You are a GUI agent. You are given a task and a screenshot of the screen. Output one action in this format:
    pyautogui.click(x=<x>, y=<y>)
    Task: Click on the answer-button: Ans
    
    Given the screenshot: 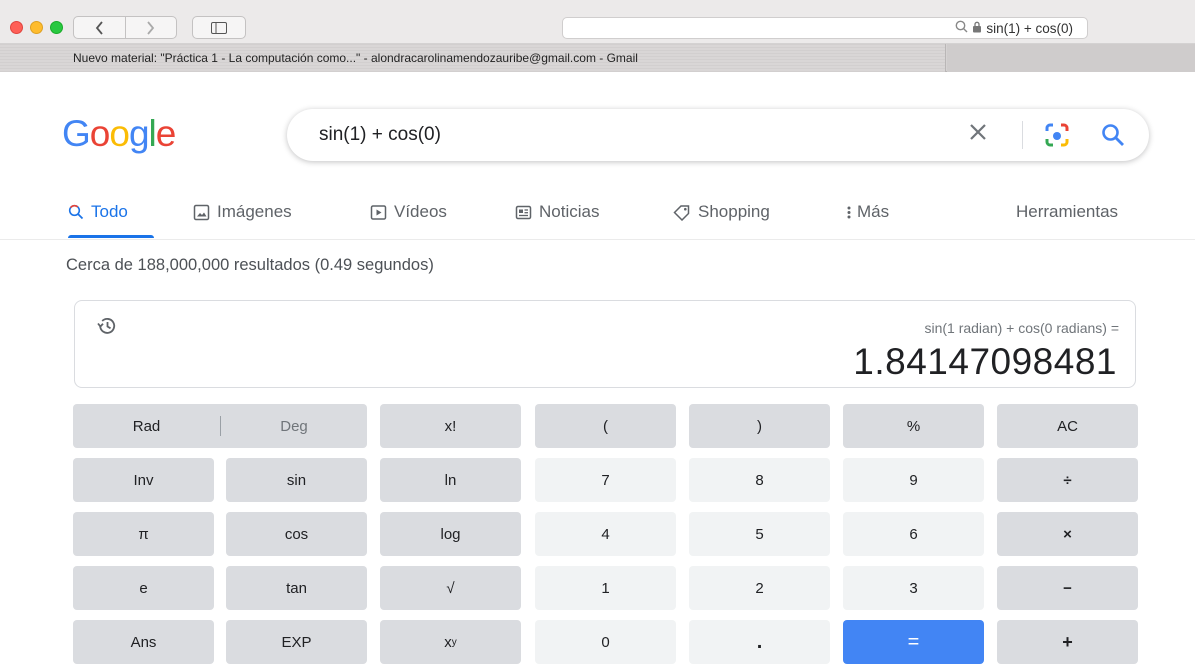 What is the action you would take?
    pyautogui.click(x=143, y=642)
    